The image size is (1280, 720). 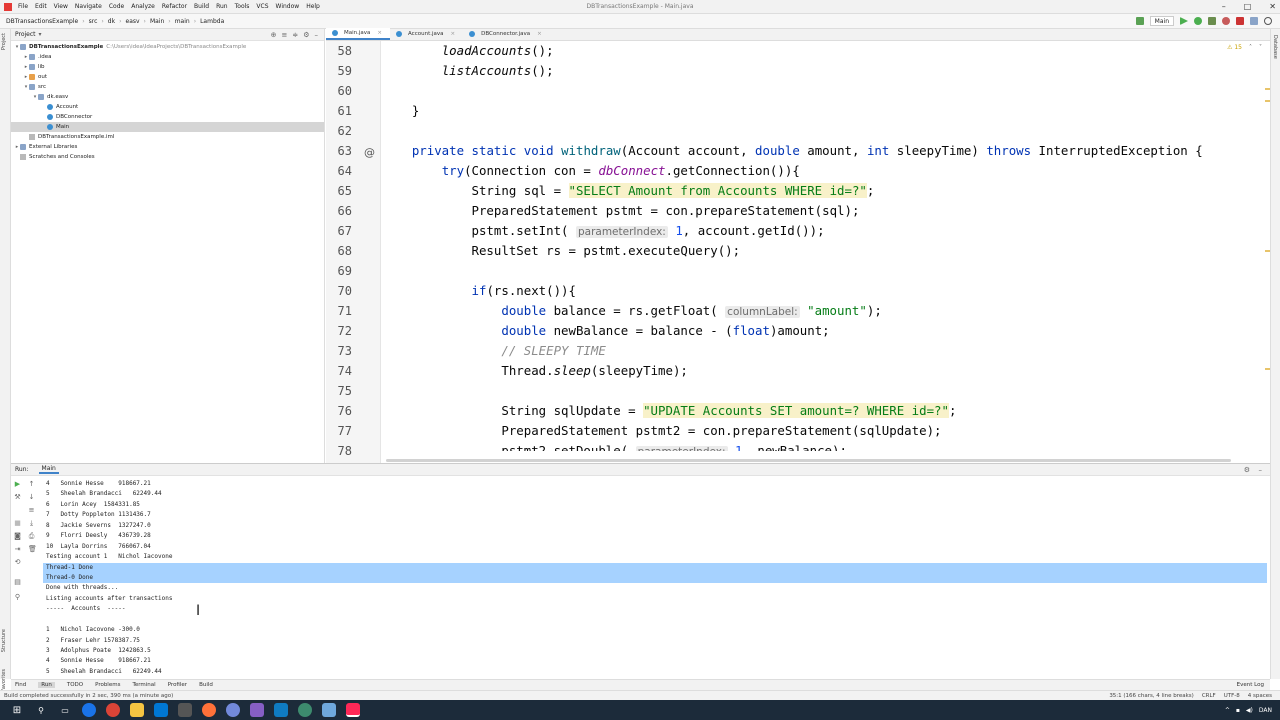 What do you see at coordinates (353, 710) in the screenshot?
I see `intellij-icon` at bounding box center [353, 710].